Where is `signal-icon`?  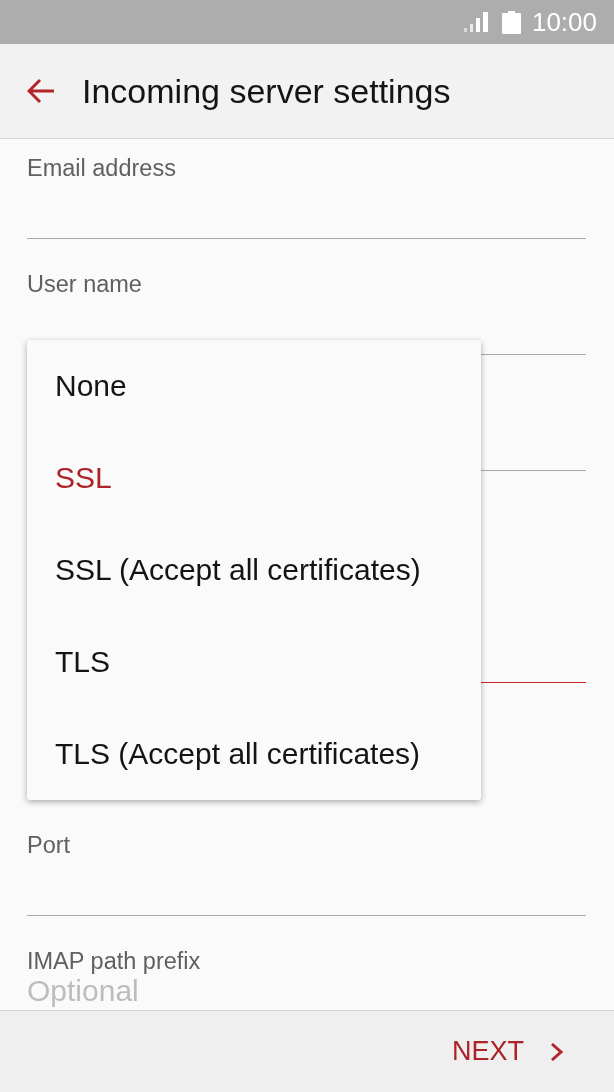
signal-icon is located at coordinates (475, 22).